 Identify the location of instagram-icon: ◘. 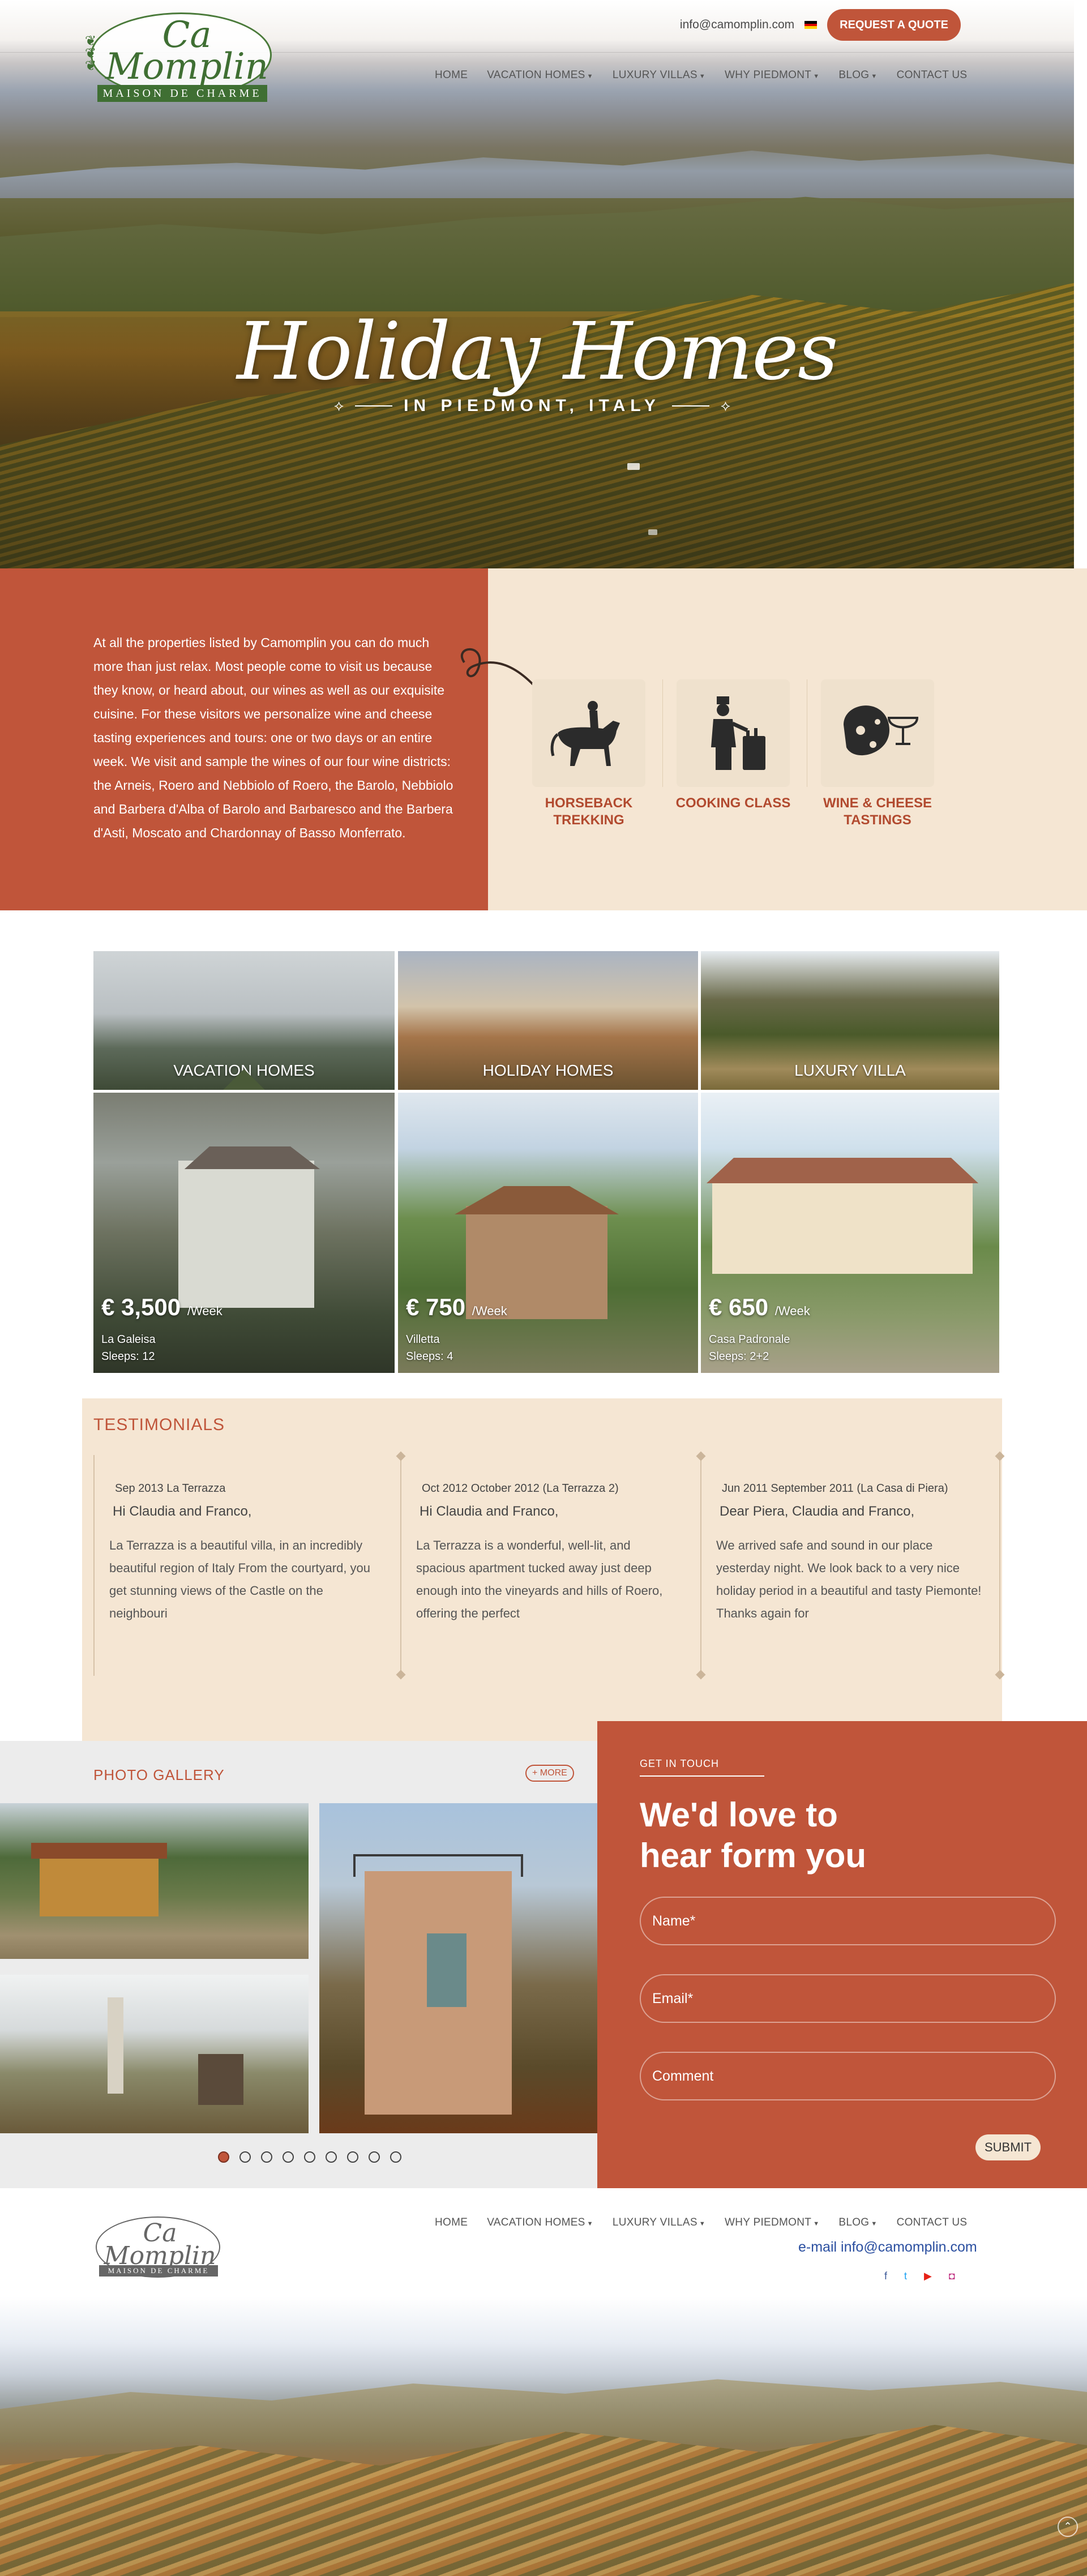
(952, 2276).